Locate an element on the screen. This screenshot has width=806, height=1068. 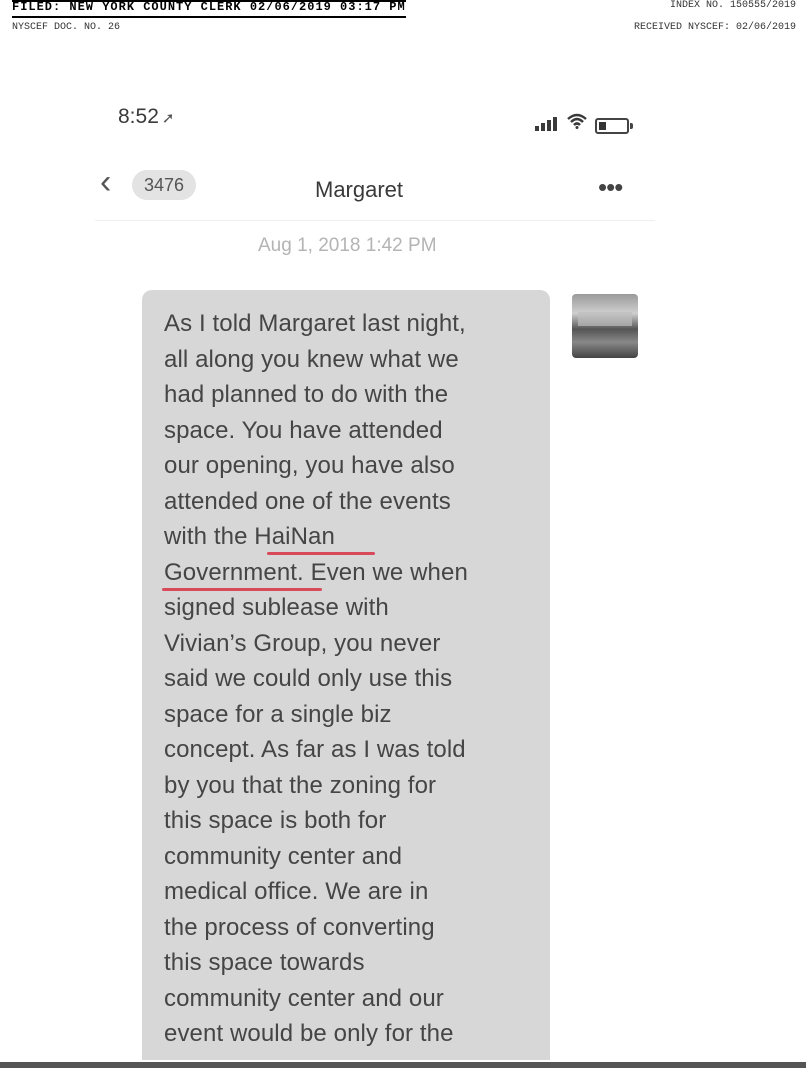
message-line: signed sublease with is located at coordinates (276, 607).